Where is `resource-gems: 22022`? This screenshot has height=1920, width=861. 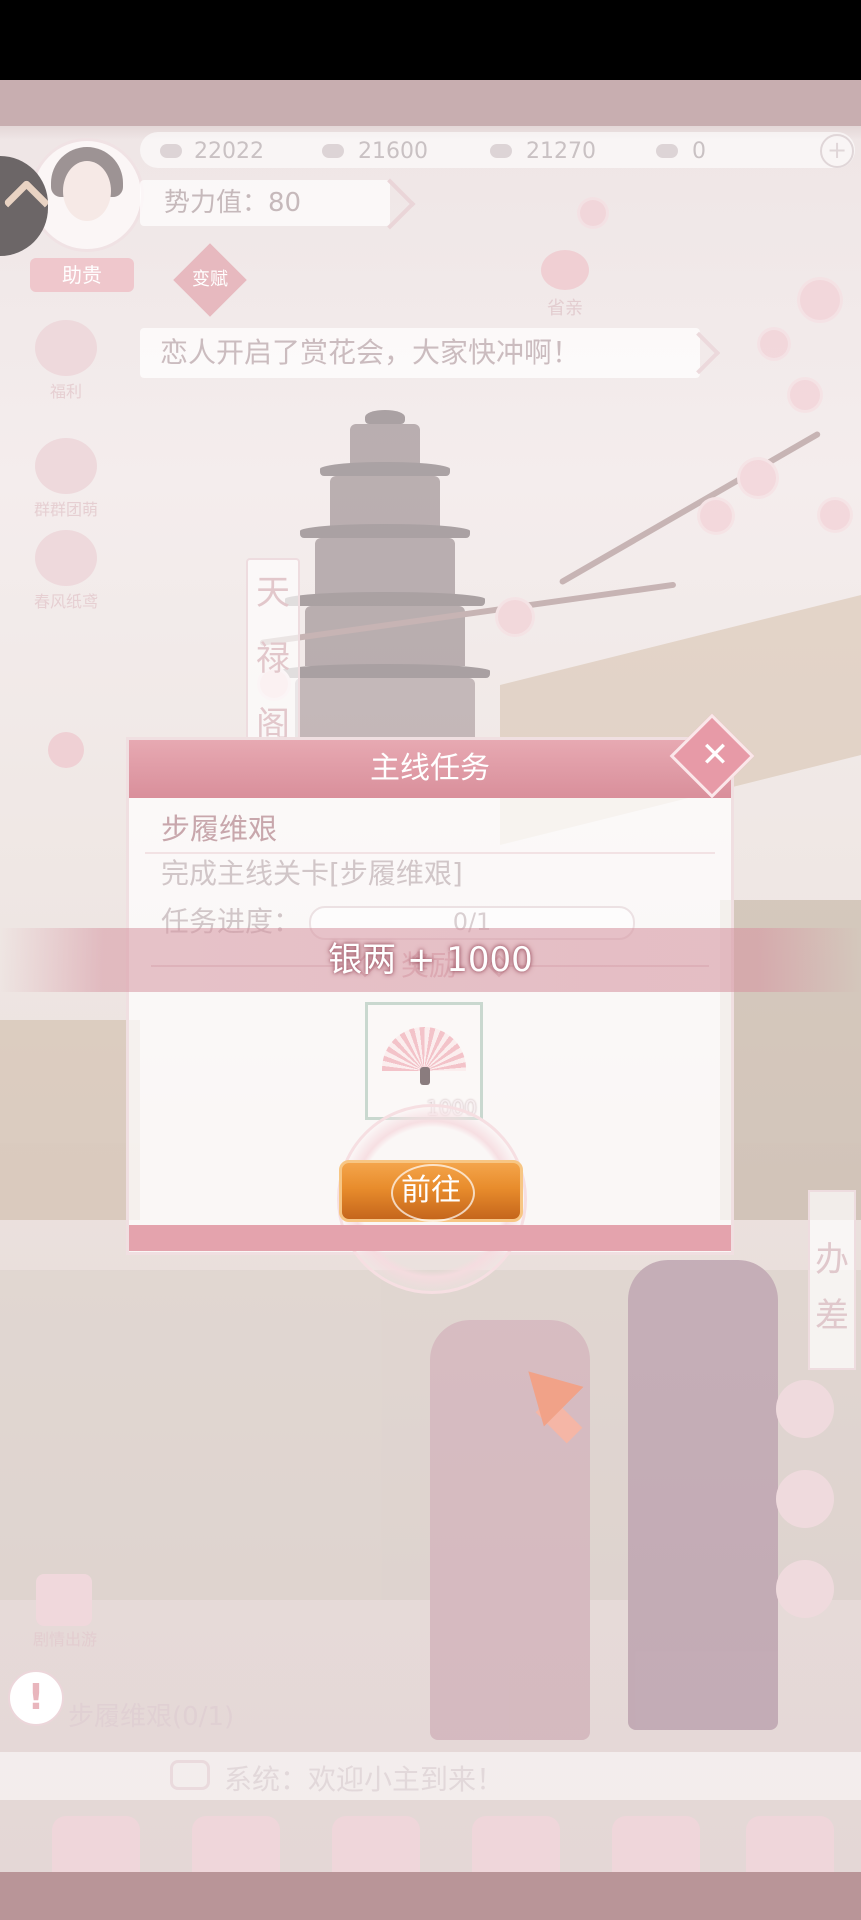 resource-gems: 22022 is located at coordinates (229, 151).